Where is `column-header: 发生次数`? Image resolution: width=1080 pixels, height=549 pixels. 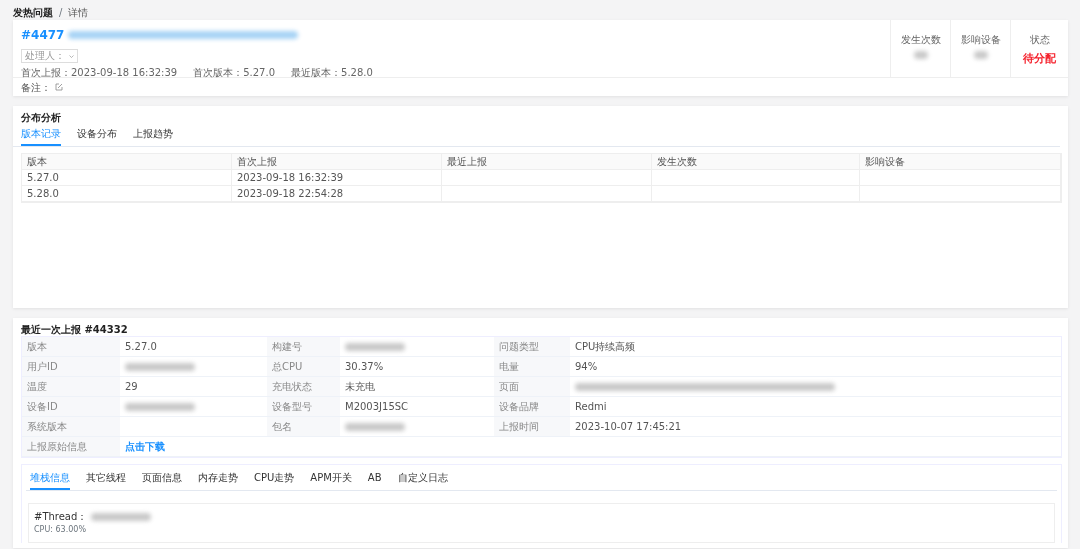
column-header: 发生次数 is located at coordinates (756, 162).